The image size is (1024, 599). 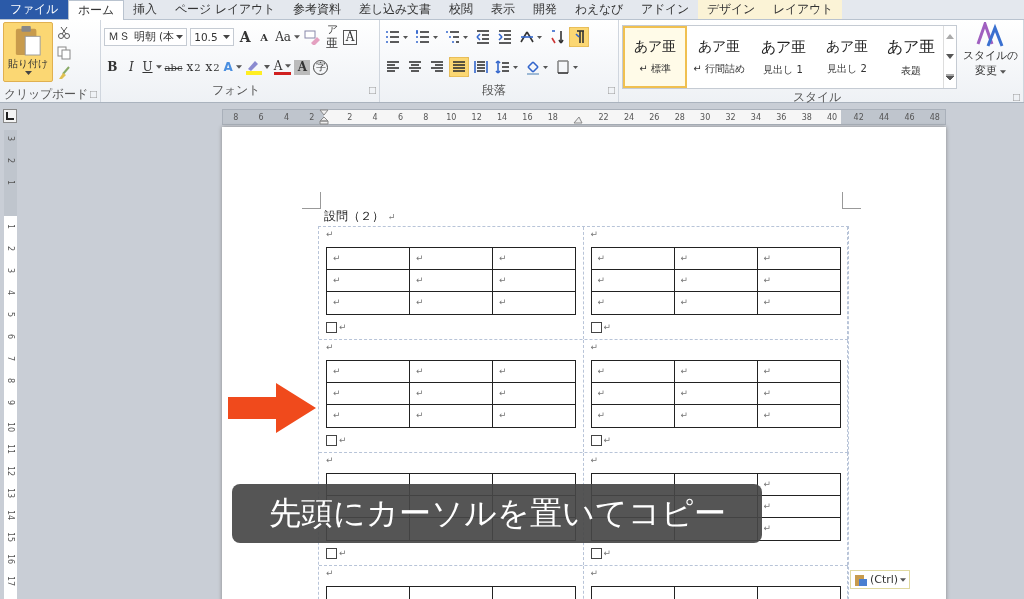 I want to click on scroll-down-icon, so click(x=950, y=56).